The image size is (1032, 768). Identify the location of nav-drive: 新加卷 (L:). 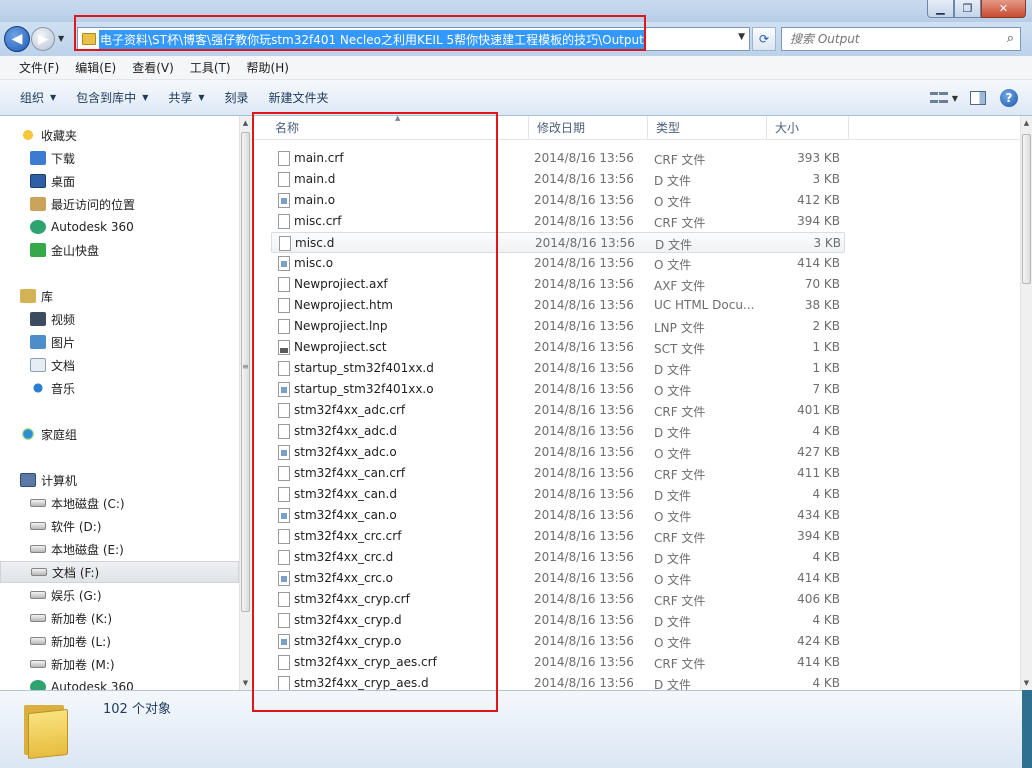
(119, 641).